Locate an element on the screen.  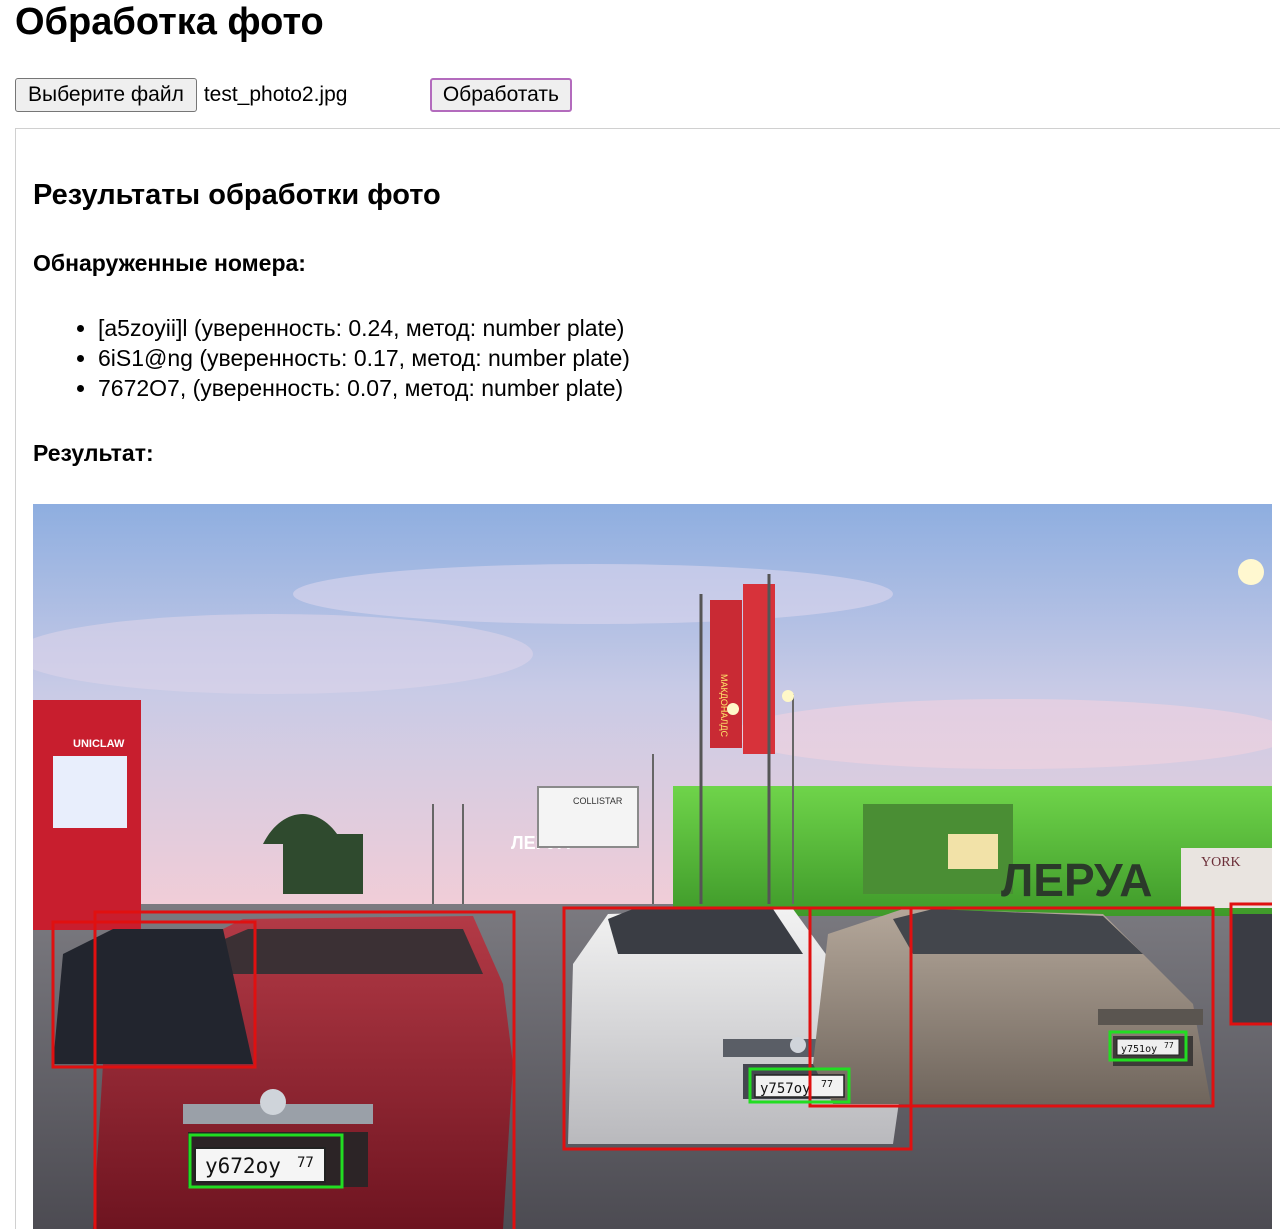
upload-form: Выберите файл test_photo2.jpg Обработать is located at coordinates (293, 95).